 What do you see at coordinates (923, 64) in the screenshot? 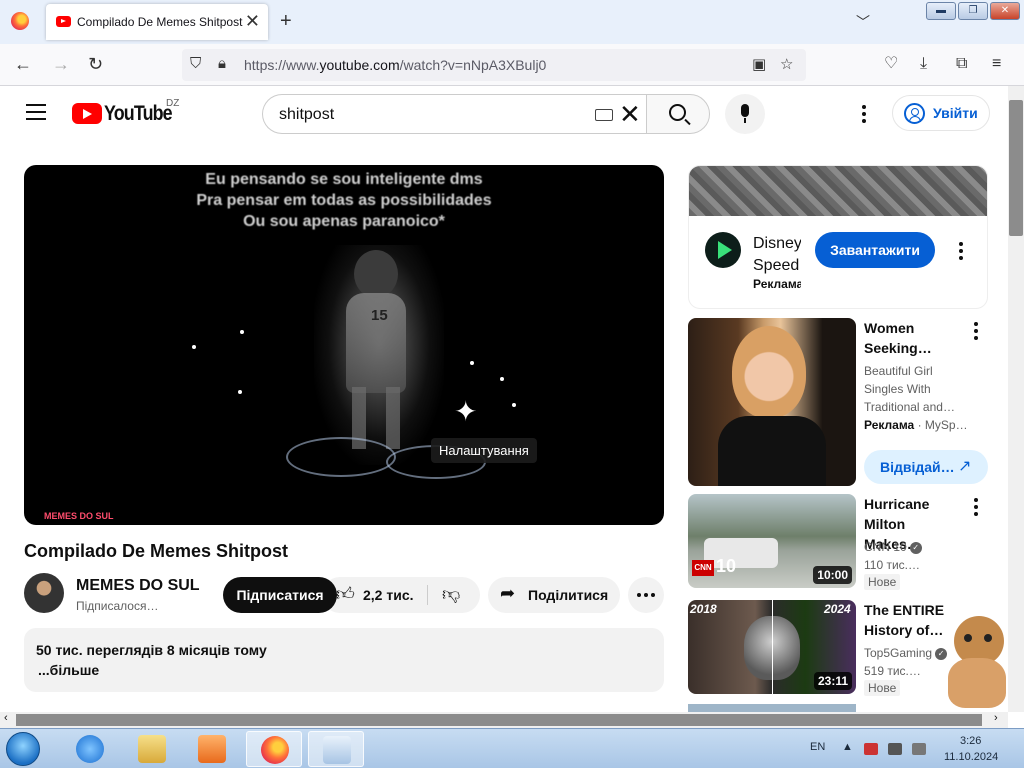
I see `download-icon: ⤓` at bounding box center [923, 64].